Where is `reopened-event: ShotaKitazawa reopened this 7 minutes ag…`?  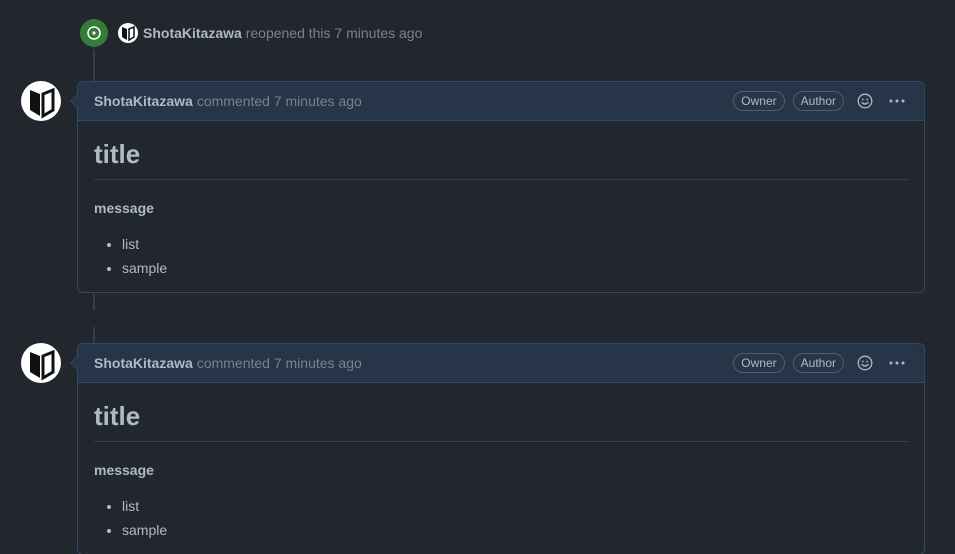
reopened-event: ShotaKitazawa reopened this 7 minutes ag… is located at coordinates (251, 33).